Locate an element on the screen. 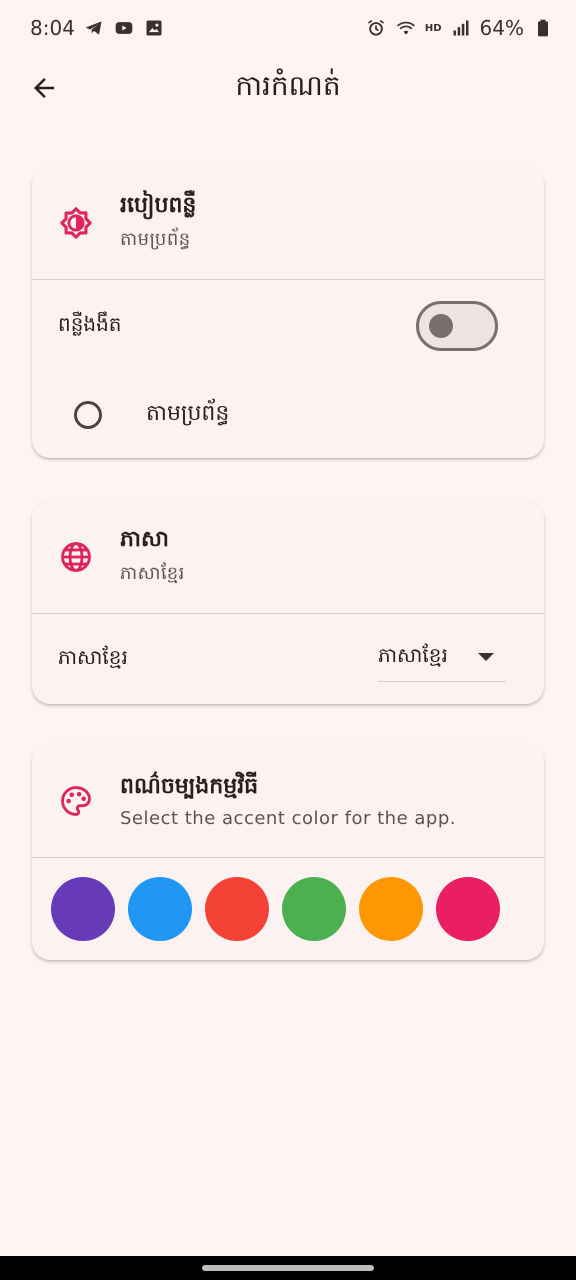  language-row: ភាសាខ្មែរ ភាសាខ្មែរ is located at coordinates (288, 659).